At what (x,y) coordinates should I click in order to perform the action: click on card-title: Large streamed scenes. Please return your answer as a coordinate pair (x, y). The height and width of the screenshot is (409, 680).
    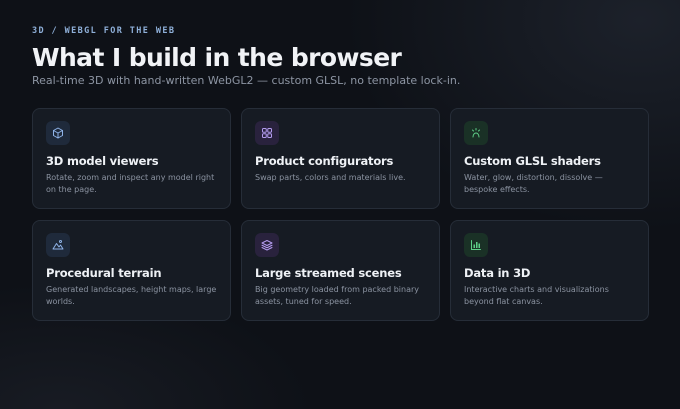
    Looking at the image, I should click on (328, 273).